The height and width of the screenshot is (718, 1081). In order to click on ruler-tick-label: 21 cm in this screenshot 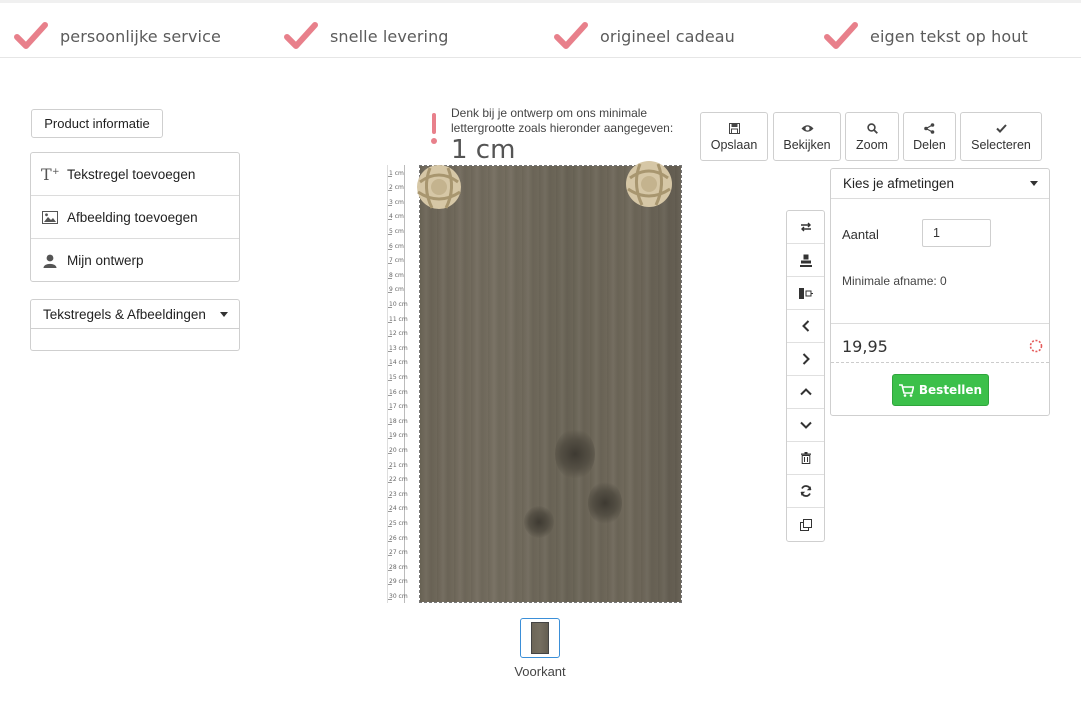, I will do `click(398, 465)`.